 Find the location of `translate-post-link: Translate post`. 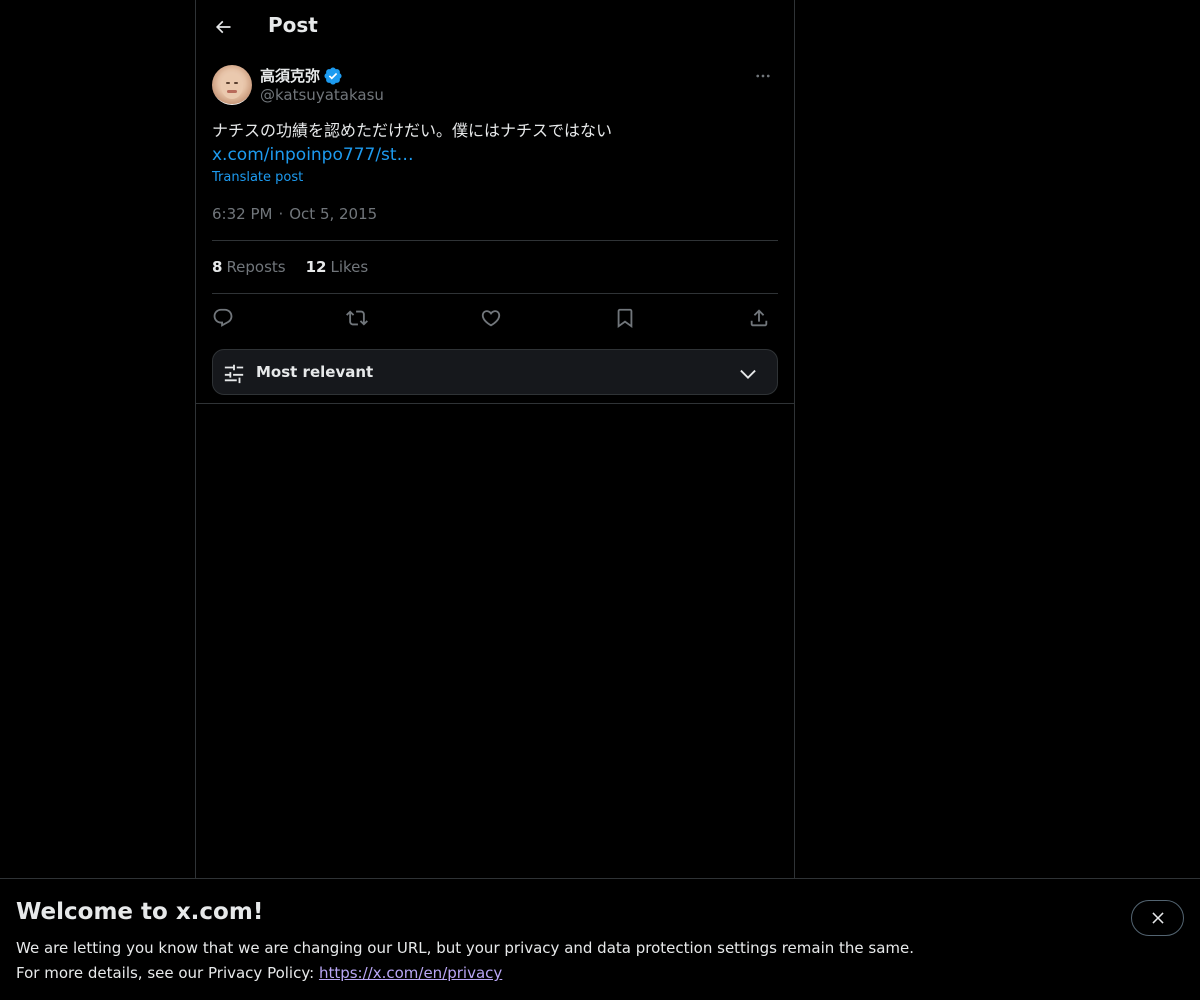

translate-post-link: Translate post is located at coordinates (257, 177).